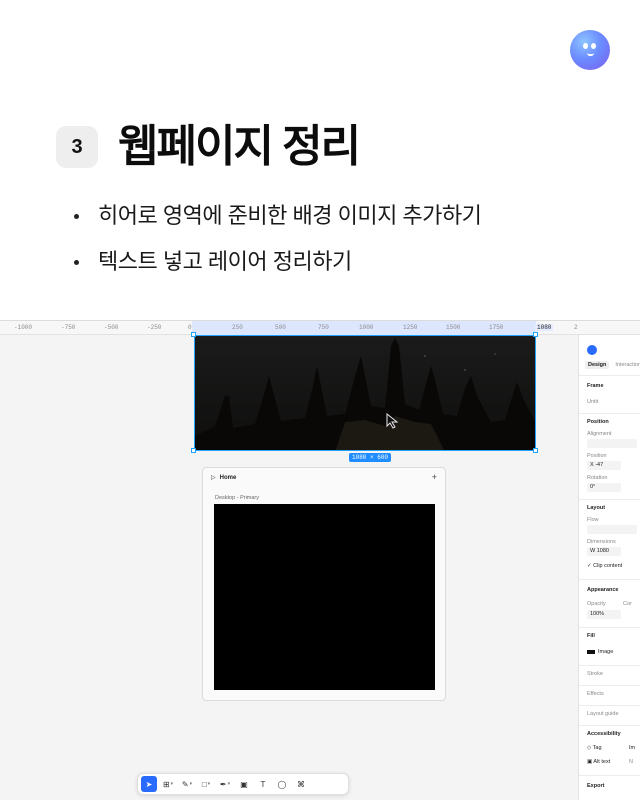 This screenshot has height=800, width=640. What do you see at coordinates (187, 784) in the screenshot?
I see `pen-tool-icon: ✎ ▾` at bounding box center [187, 784].